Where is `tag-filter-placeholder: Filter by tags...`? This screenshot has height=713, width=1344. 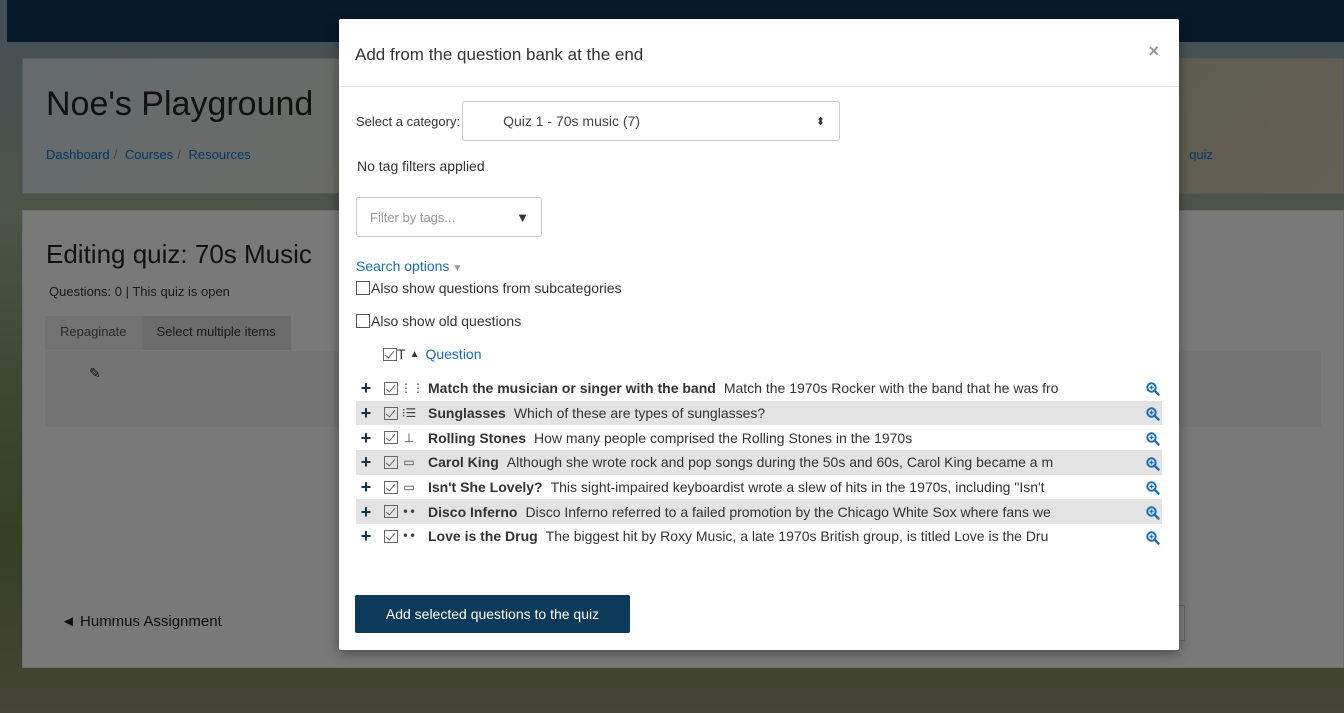
tag-filter-placeholder: Filter by tags... is located at coordinates (413, 217).